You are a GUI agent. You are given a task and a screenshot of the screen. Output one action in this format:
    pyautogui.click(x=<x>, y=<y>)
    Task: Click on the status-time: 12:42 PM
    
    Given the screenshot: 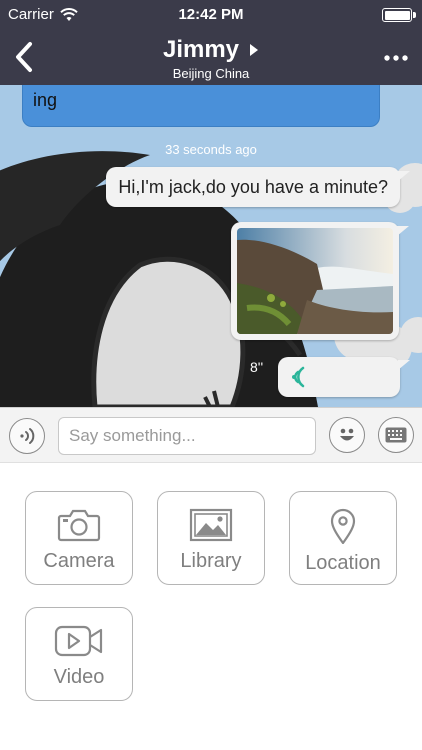 What is the action you would take?
    pyautogui.click(x=211, y=14)
    